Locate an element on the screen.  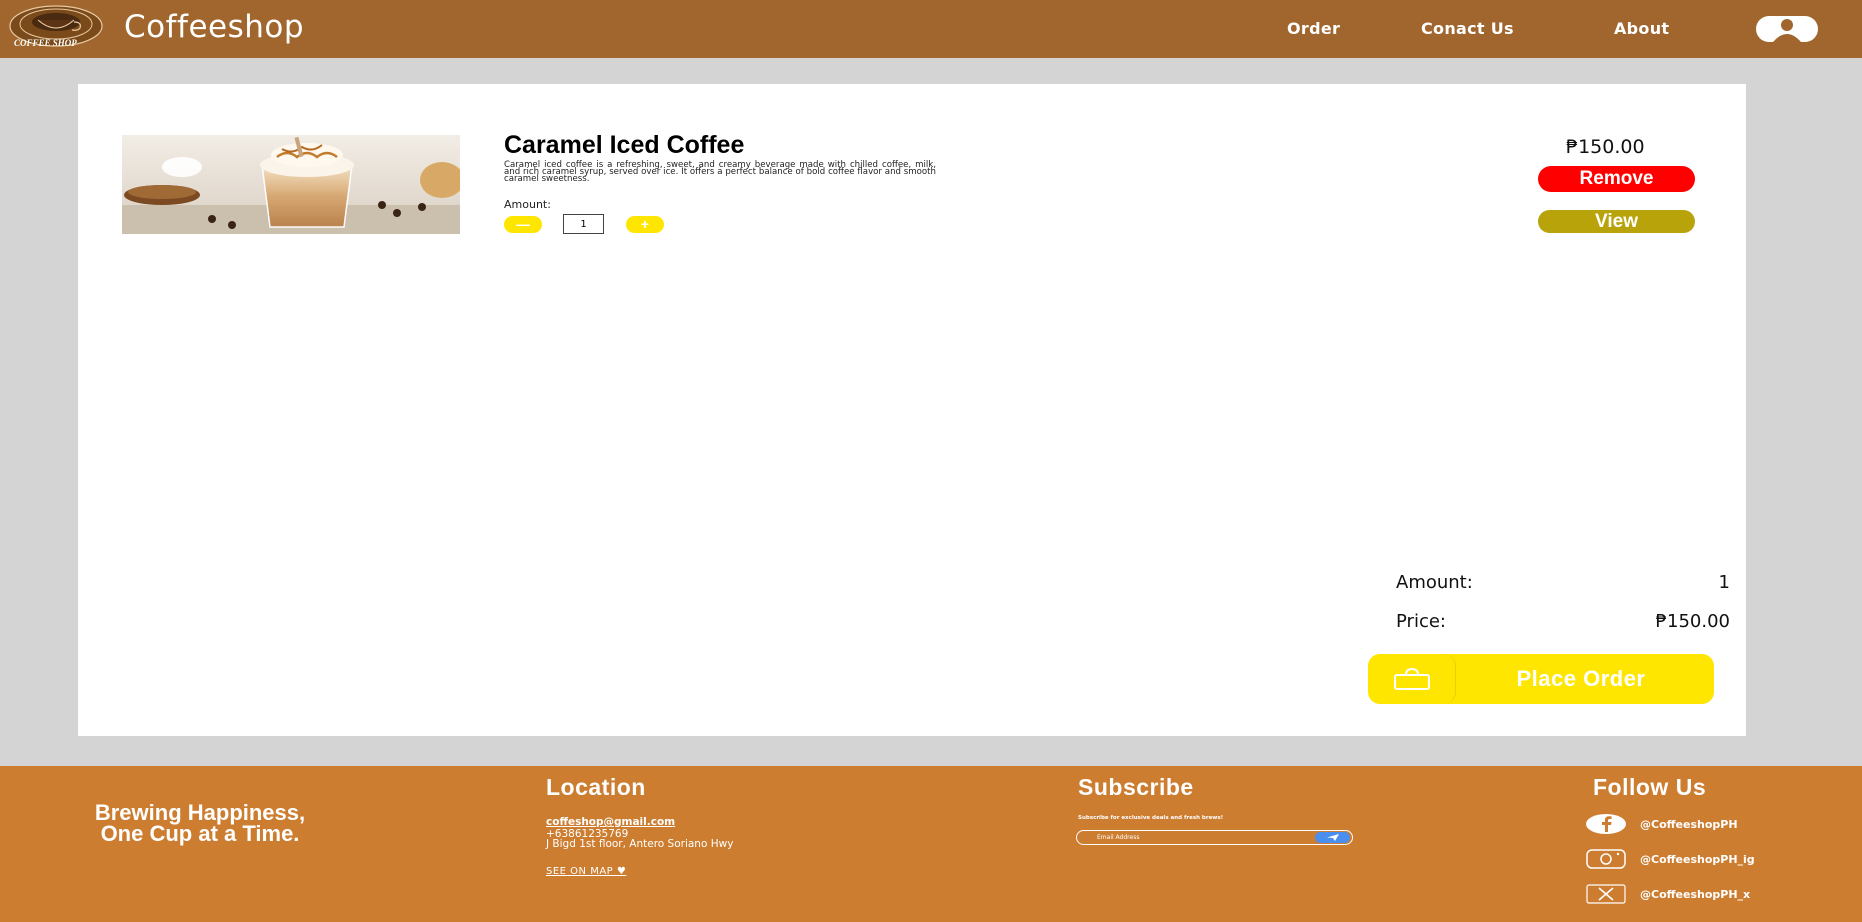
nav-about-link: About is located at coordinates (1641, 28).